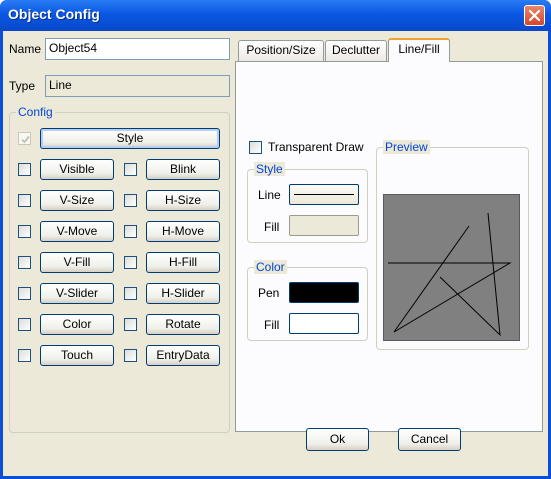 Image resolution: width=551 pixels, height=479 pixels. I want to click on name-field: Object54, so click(137, 49).